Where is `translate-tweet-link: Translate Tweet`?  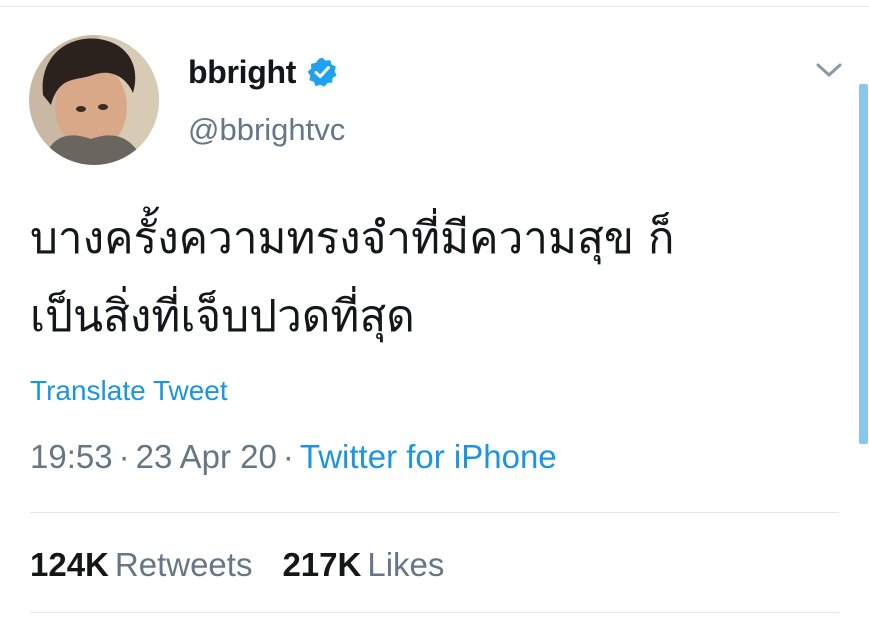
translate-tweet-link: Translate Tweet is located at coordinates (129, 391).